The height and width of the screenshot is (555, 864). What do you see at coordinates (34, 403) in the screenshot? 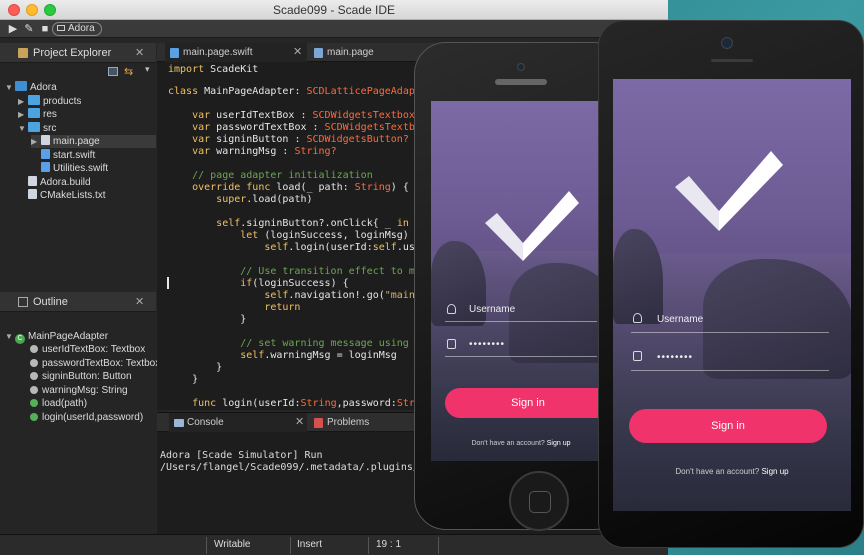
I see `method-icon` at bounding box center [34, 403].